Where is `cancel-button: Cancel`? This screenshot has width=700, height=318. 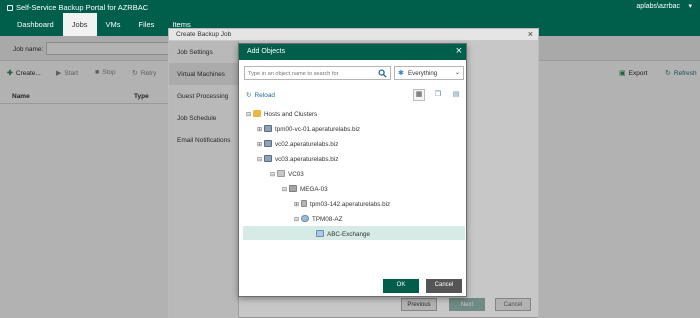 cancel-button: Cancel is located at coordinates (444, 286).